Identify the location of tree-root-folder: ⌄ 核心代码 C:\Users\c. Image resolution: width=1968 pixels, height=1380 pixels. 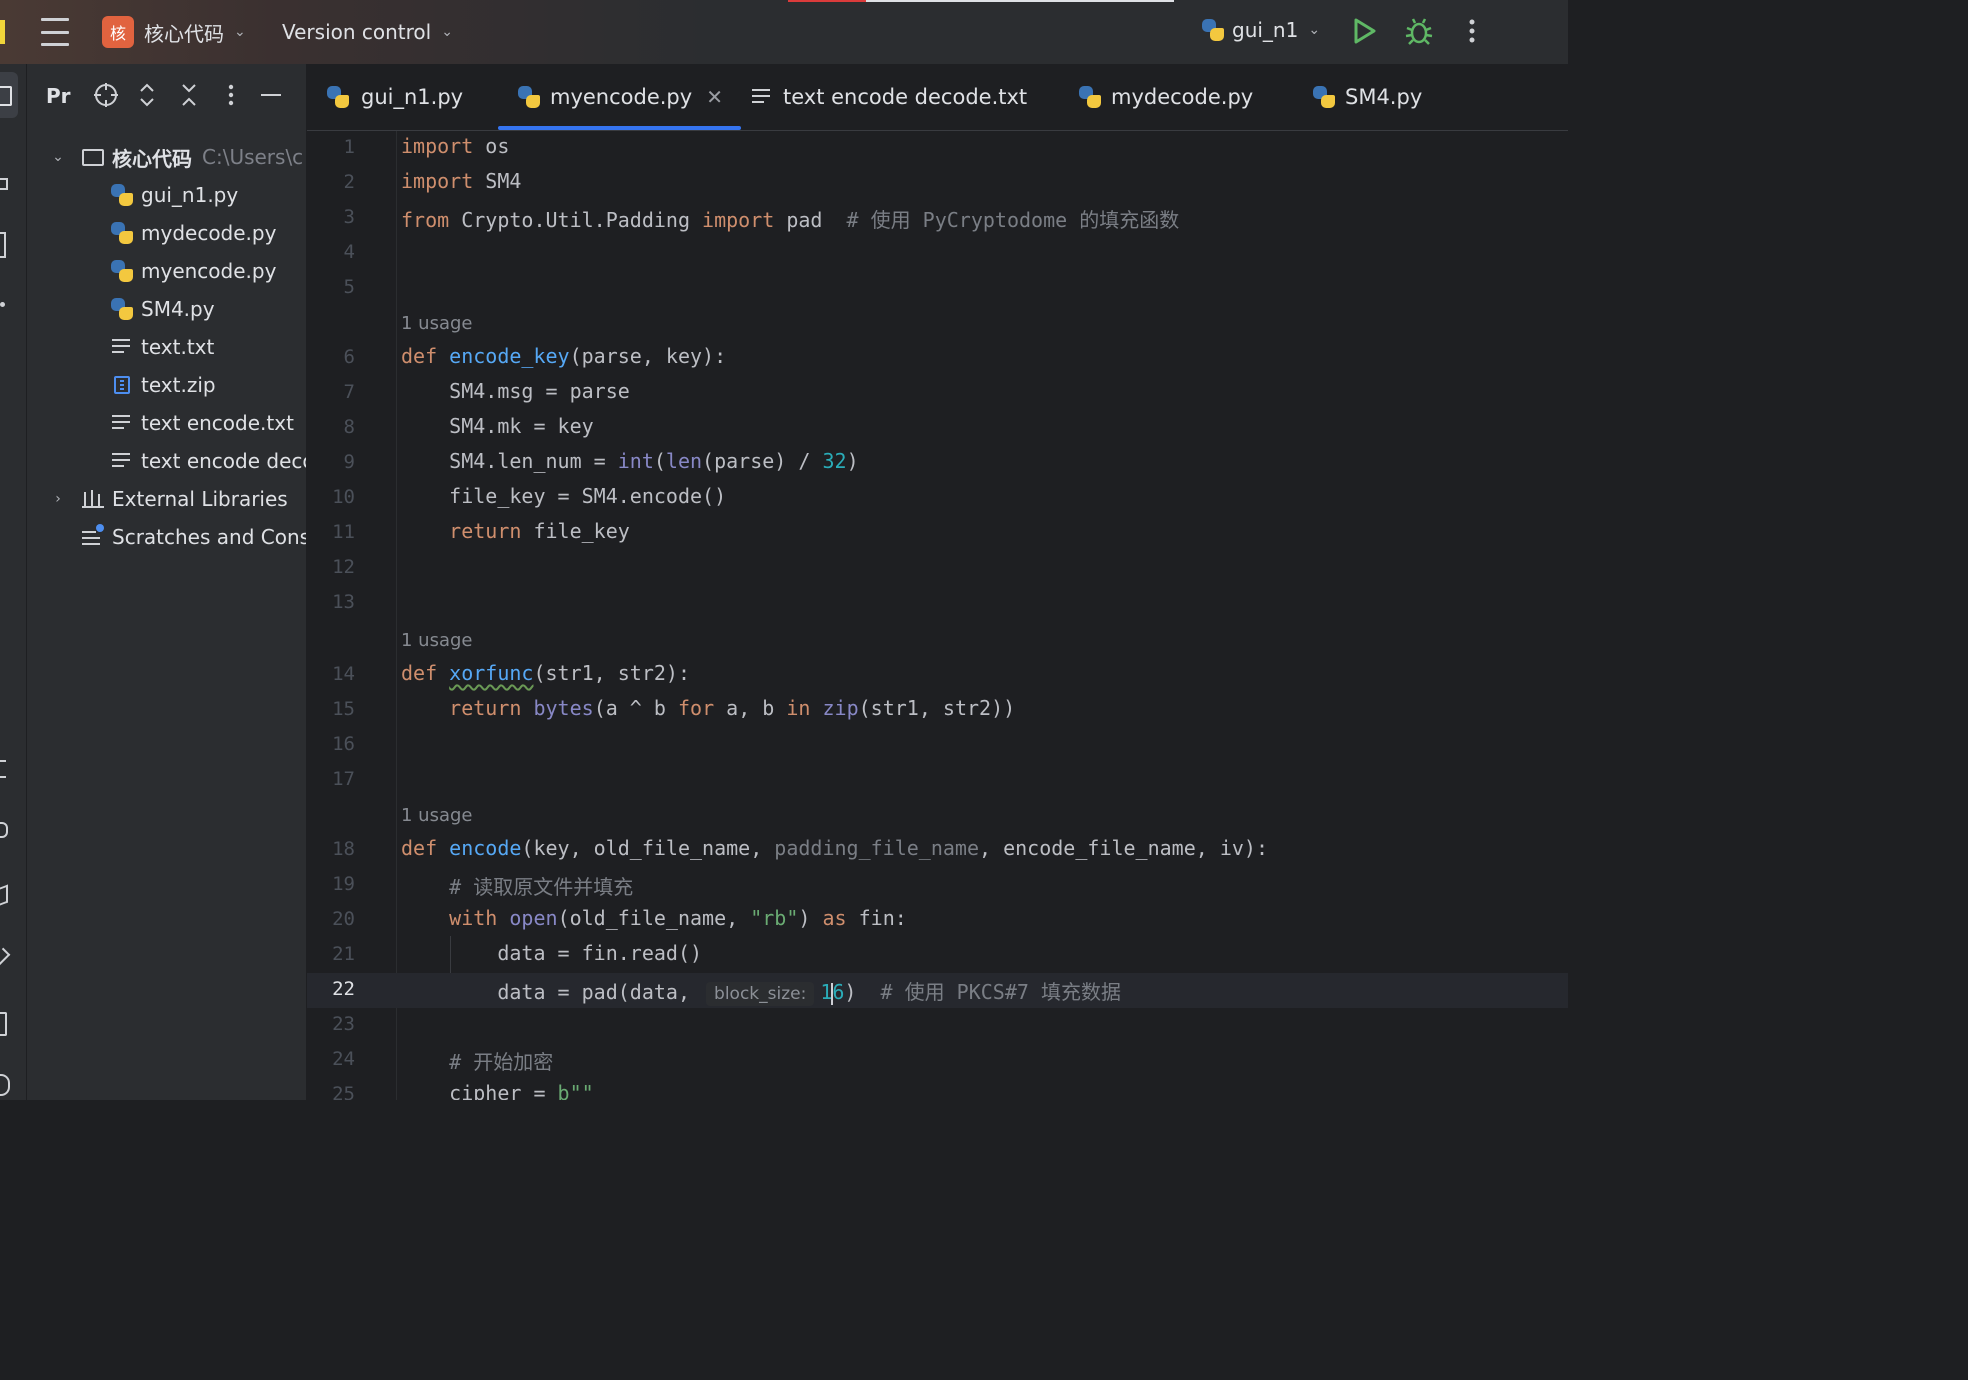
(175, 157).